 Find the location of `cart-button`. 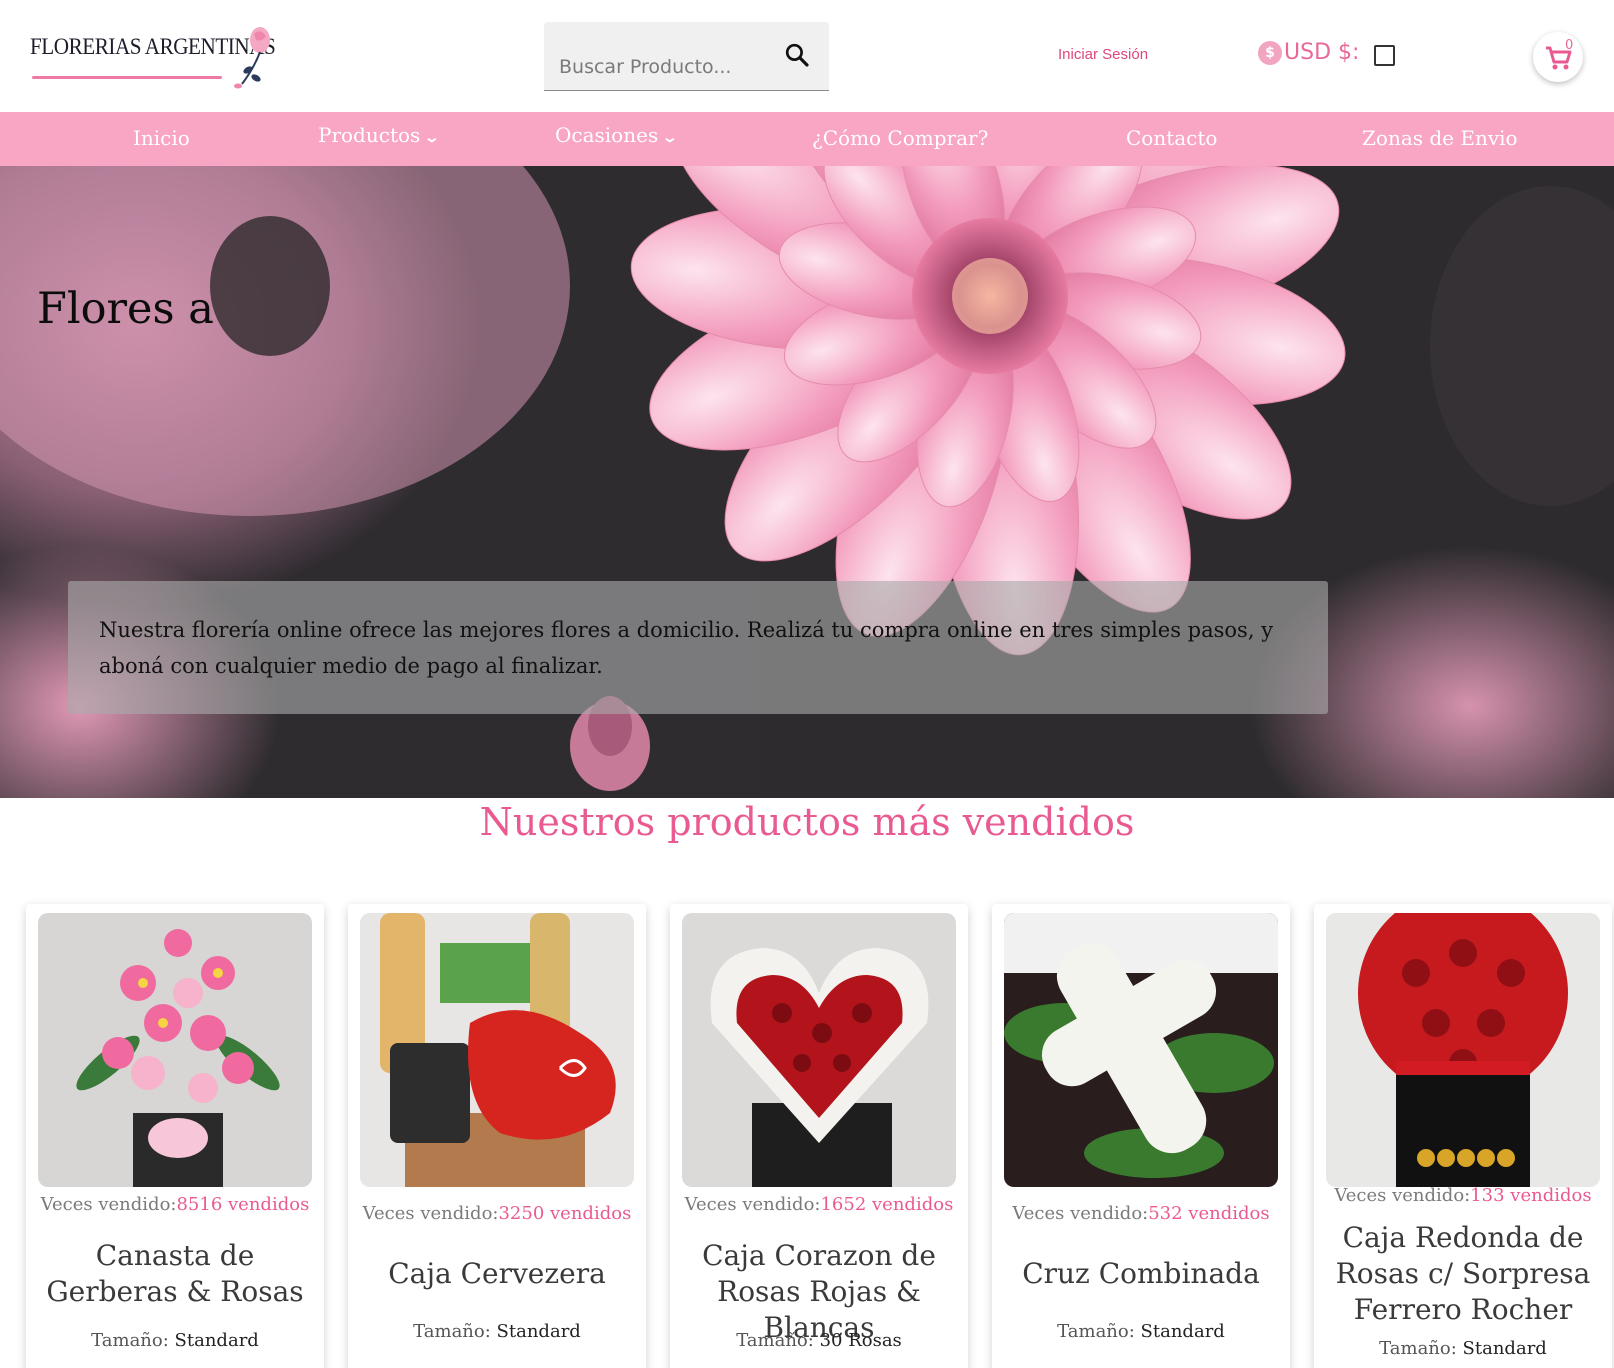

cart-button is located at coordinates (1558, 57).